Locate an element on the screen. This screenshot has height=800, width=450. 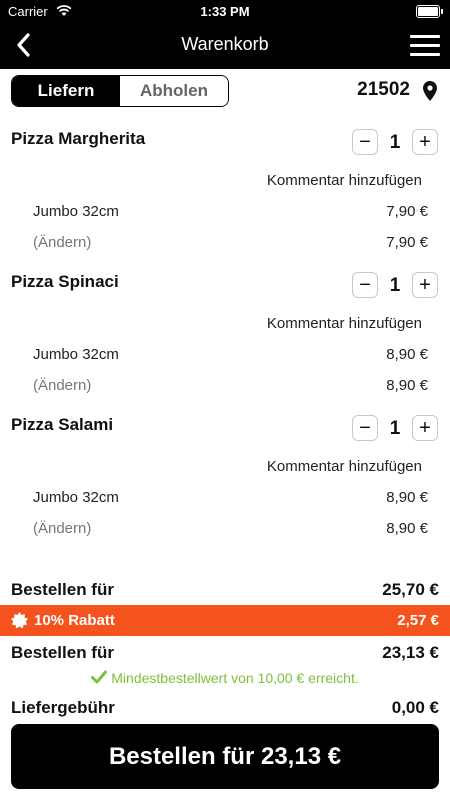
subtotal-row: Bestellen für 25,70 € is located at coordinates (225, 590).